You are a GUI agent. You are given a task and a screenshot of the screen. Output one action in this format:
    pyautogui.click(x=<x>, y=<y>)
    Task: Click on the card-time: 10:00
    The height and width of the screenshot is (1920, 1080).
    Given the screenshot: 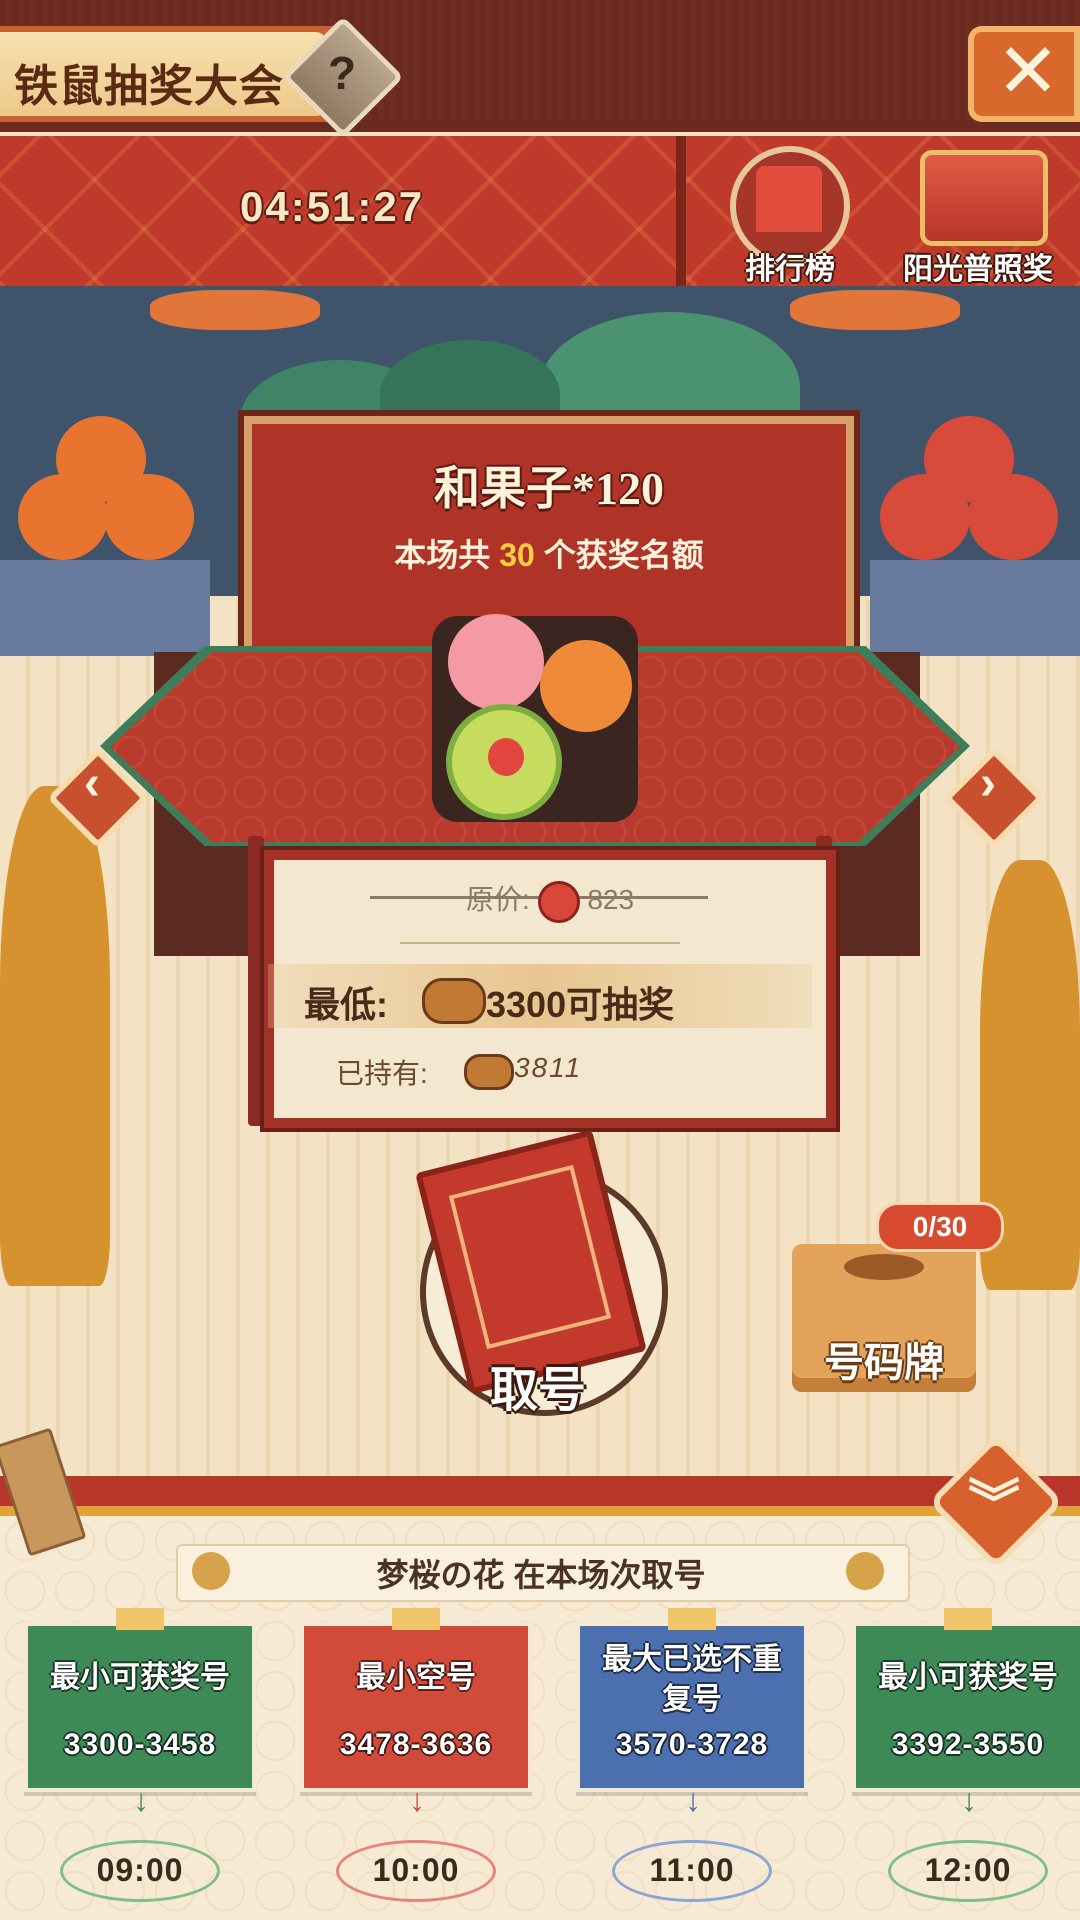 What is the action you would take?
    pyautogui.click(x=416, y=1870)
    